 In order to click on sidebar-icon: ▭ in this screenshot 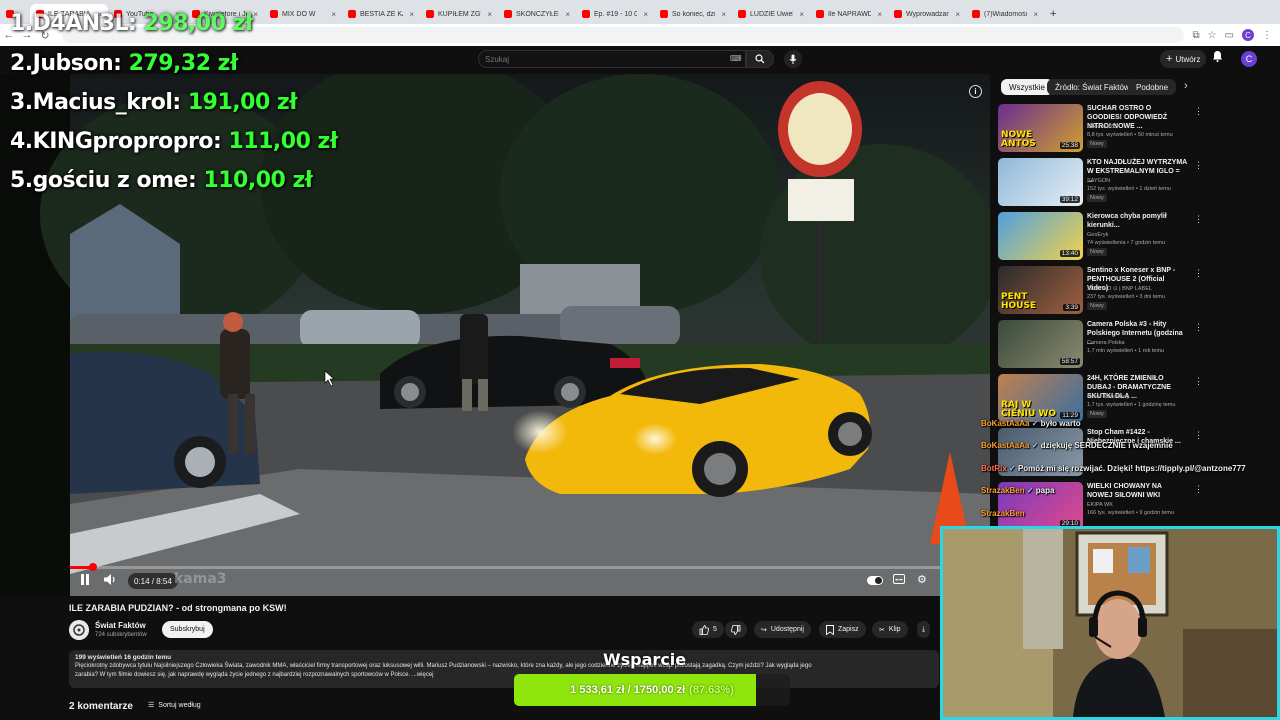, I will do `click(1229, 35)`.